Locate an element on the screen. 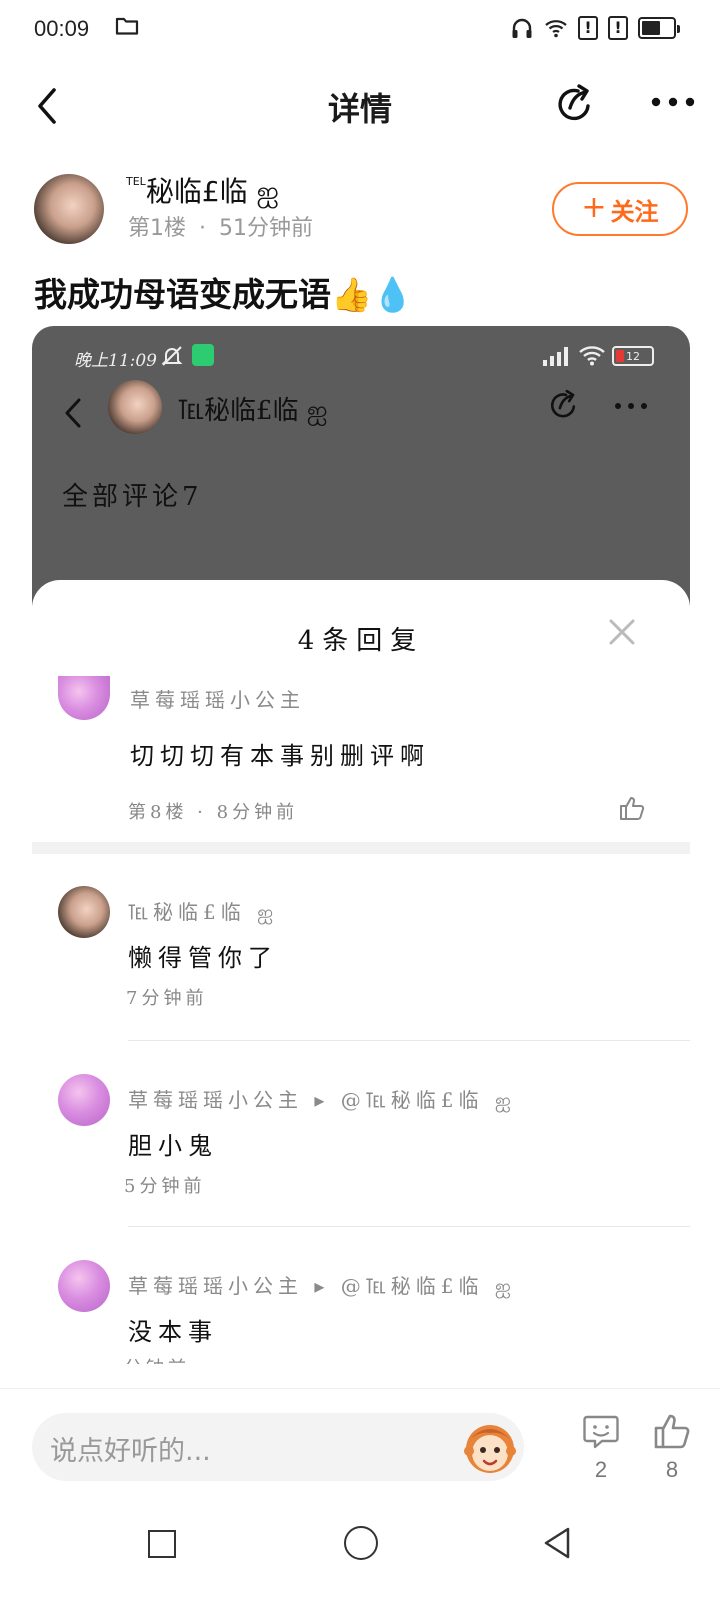  author-name-text: 秘临£临 ஐ is located at coordinates (212, 191).